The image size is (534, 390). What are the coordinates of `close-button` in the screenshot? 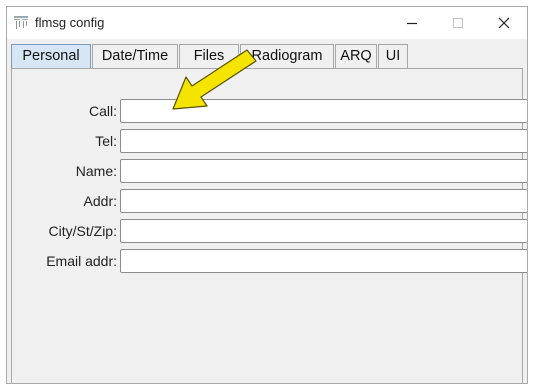 It's located at (504, 23).